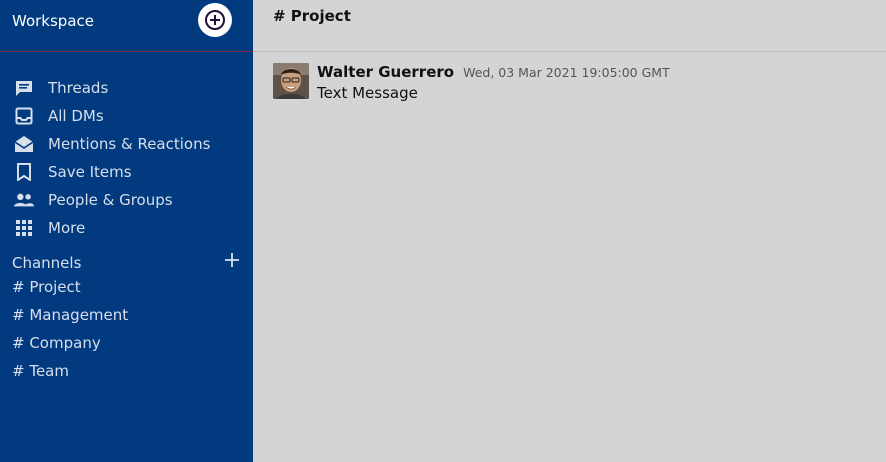 The image size is (886, 462). I want to click on add-channel-button, so click(232, 260).